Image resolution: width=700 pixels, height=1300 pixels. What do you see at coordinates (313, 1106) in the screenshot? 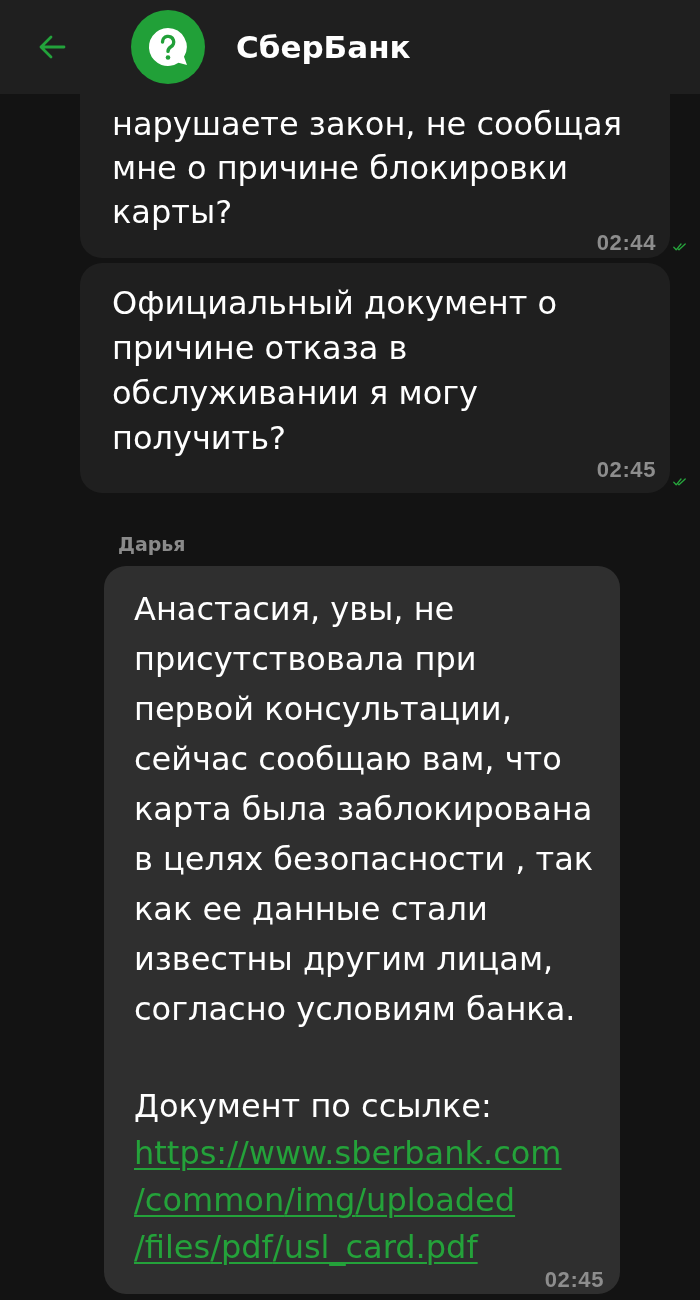
I see `message-text: Документ по ссылке:` at bounding box center [313, 1106].